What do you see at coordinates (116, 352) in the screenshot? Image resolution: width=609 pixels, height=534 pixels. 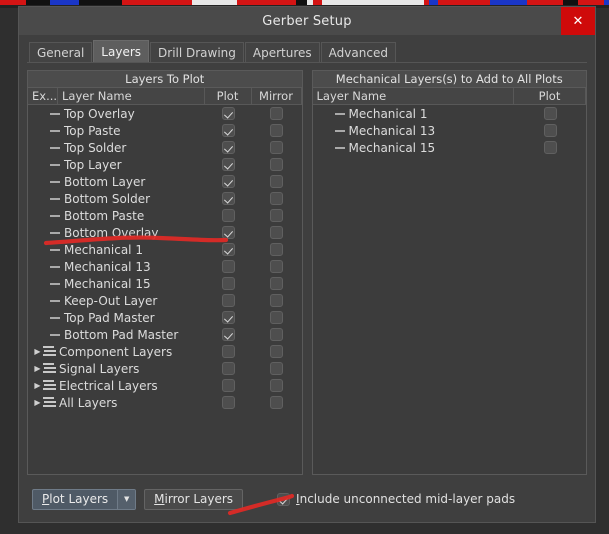 I see `layer-name-cell: ▶ Component Layers` at bounding box center [116, 352].